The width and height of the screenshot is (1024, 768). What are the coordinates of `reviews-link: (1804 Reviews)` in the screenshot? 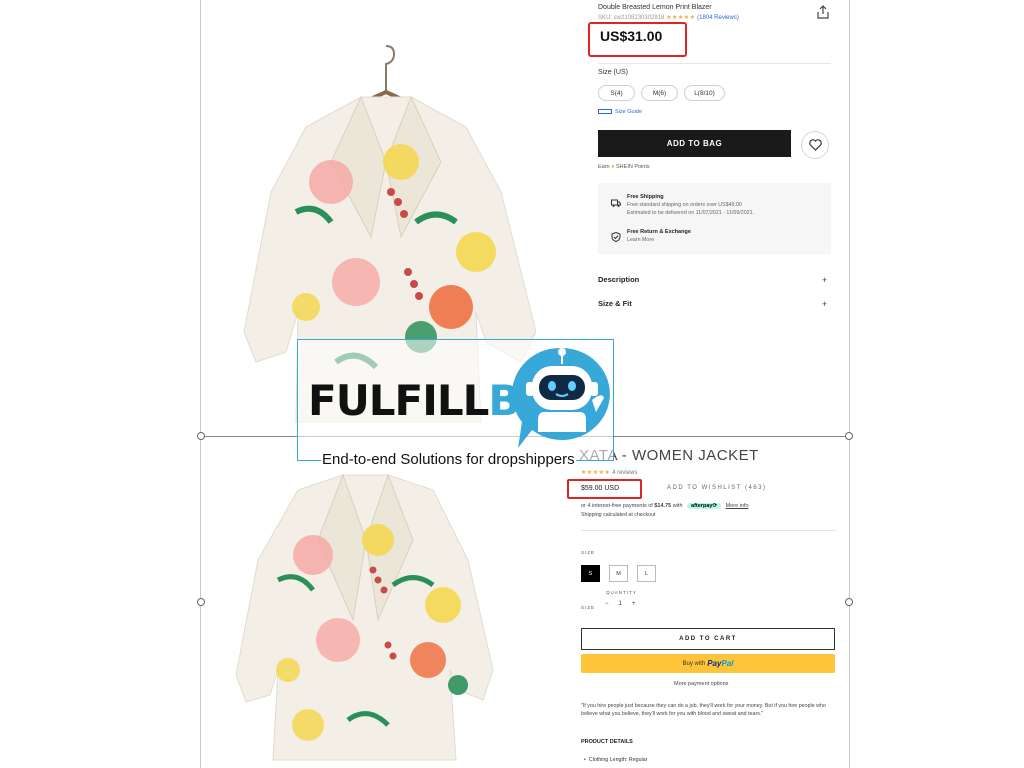 It's located at (718, 18).